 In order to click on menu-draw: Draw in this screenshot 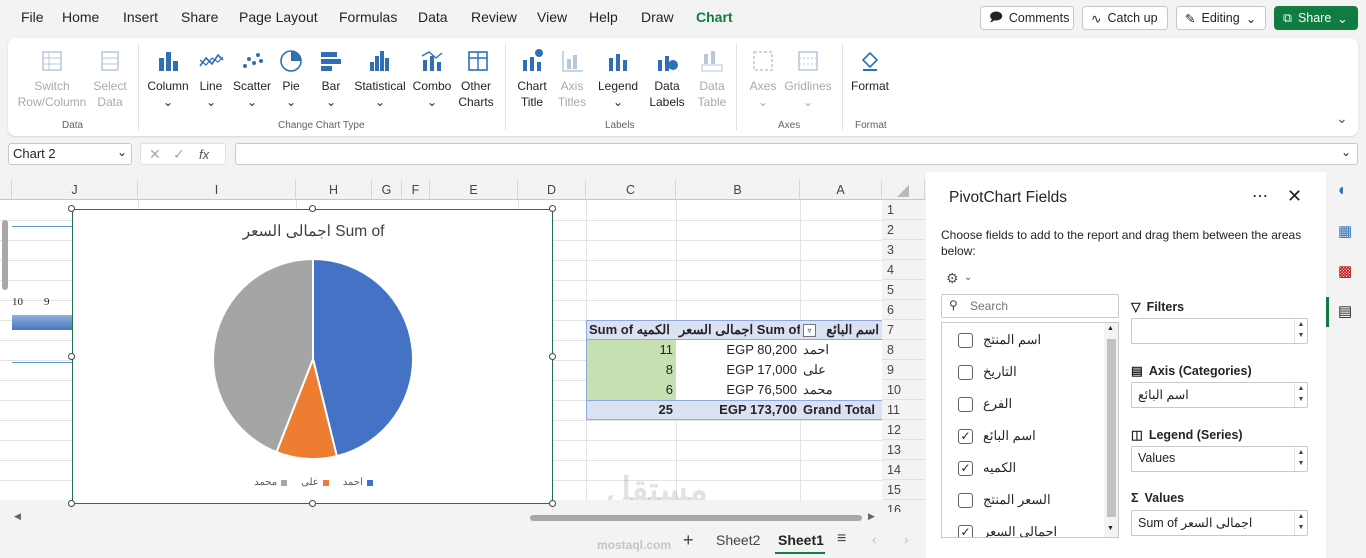, I will do `click(657, 17)`.